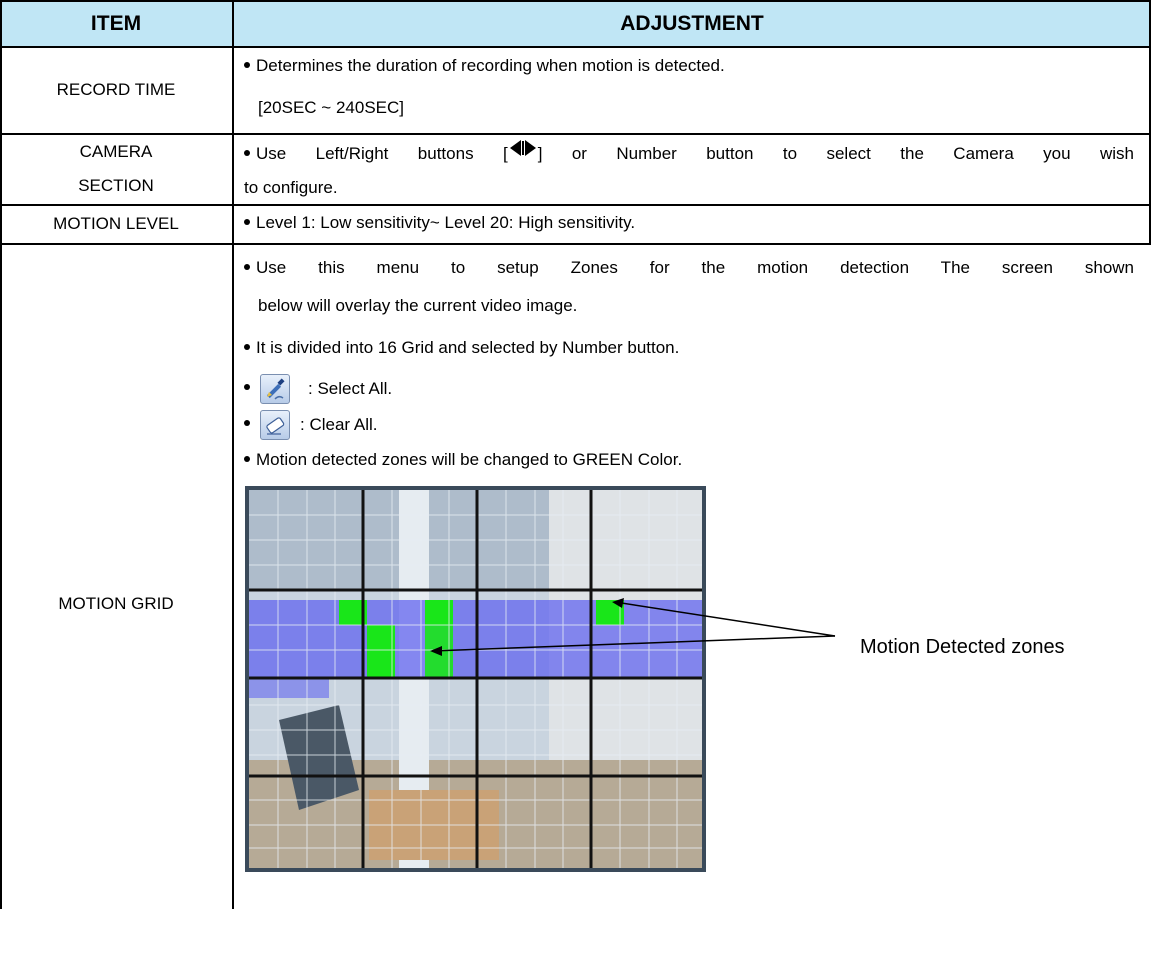 This screenshot has height=964, width=1151. What do you see at coordinates (633, 627) in the screenshot?
I see `callout-arrows` at bounding box center [633, 627].